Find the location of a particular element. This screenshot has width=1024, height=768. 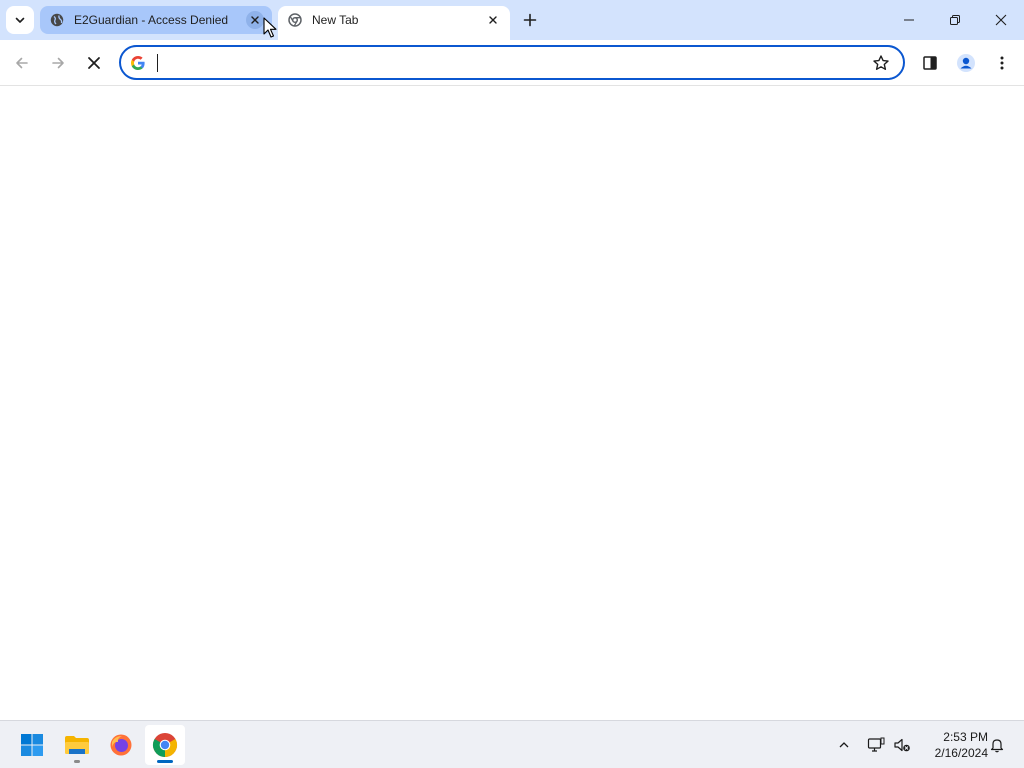

clock-time: 2:53 PM is located at coordinates (965, 737).